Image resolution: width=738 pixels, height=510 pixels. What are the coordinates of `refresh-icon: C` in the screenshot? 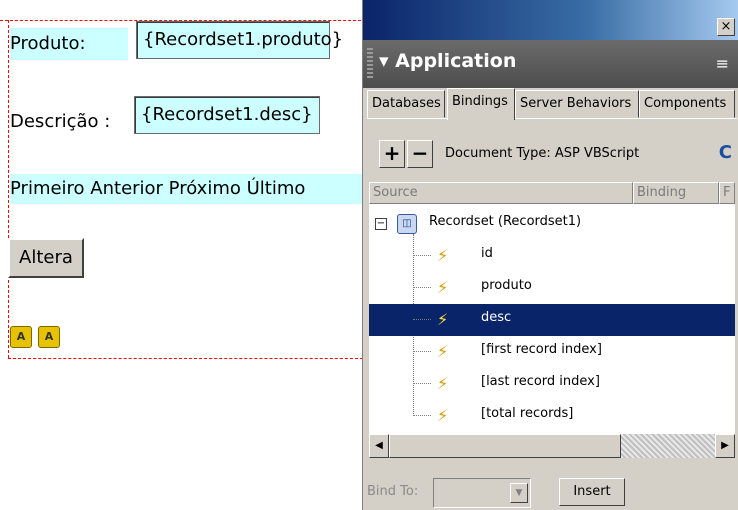 It's located at (725, 152).